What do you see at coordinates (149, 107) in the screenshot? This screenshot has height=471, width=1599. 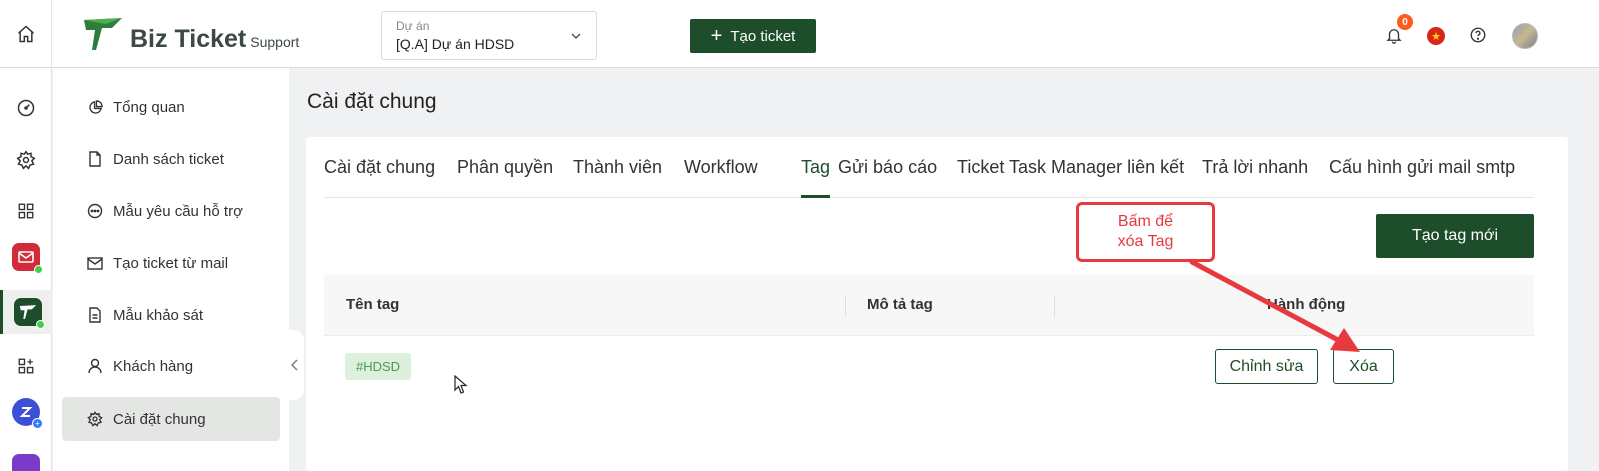 I see `sidebar-item-label: Tổng quan` at bounding box center [149, 107].